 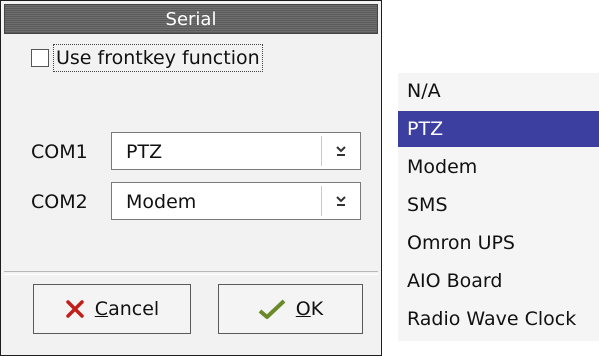 What do you see at coordinates (236, 151) in the screenshot?
I see `com1-combobox: PTZ` at bounding box center [236, 151].